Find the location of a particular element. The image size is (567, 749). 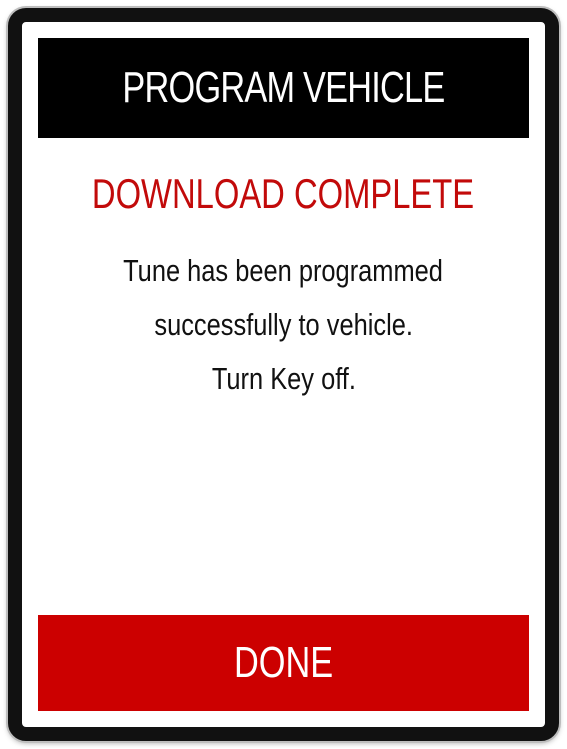

done-button: DONE is located at coordinates (283, 663).